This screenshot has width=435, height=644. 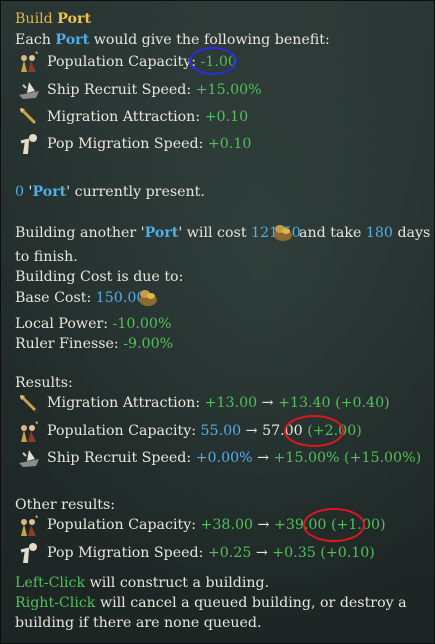 I want to click on benefit-row-ship: Ship Recruit Speed: +15.00%, so click(x=154, y=90).